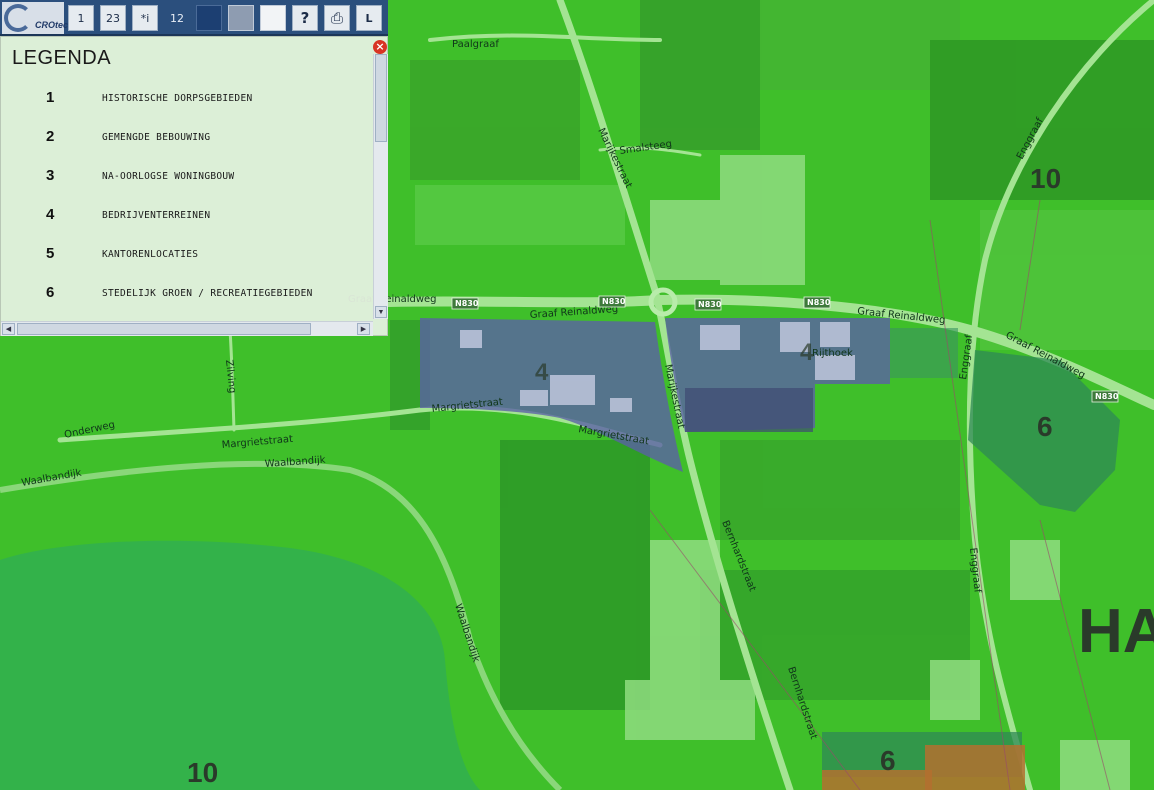 The height and width of the screenshot is (790, 1154). Describe the element at coordinates (177, 98) in the screenshot. I see `legend-label: HISTORISCHE DORPSGEBIEDEN` at that location.